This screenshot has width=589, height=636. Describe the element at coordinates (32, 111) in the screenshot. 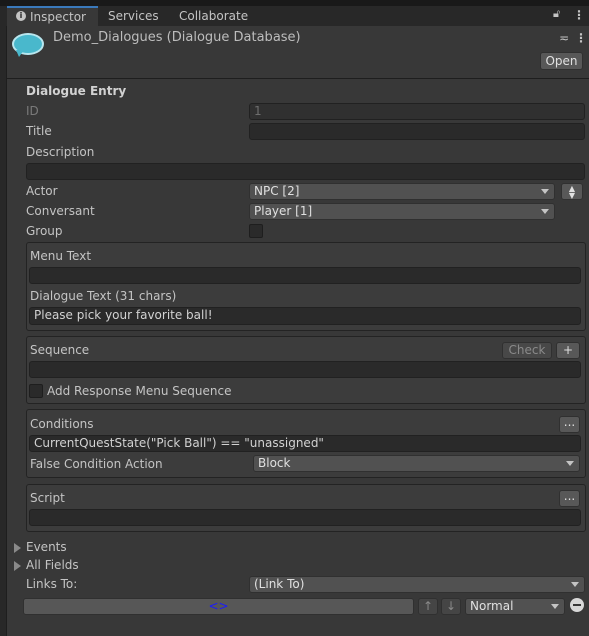

I see `id-label: ID` at that location.